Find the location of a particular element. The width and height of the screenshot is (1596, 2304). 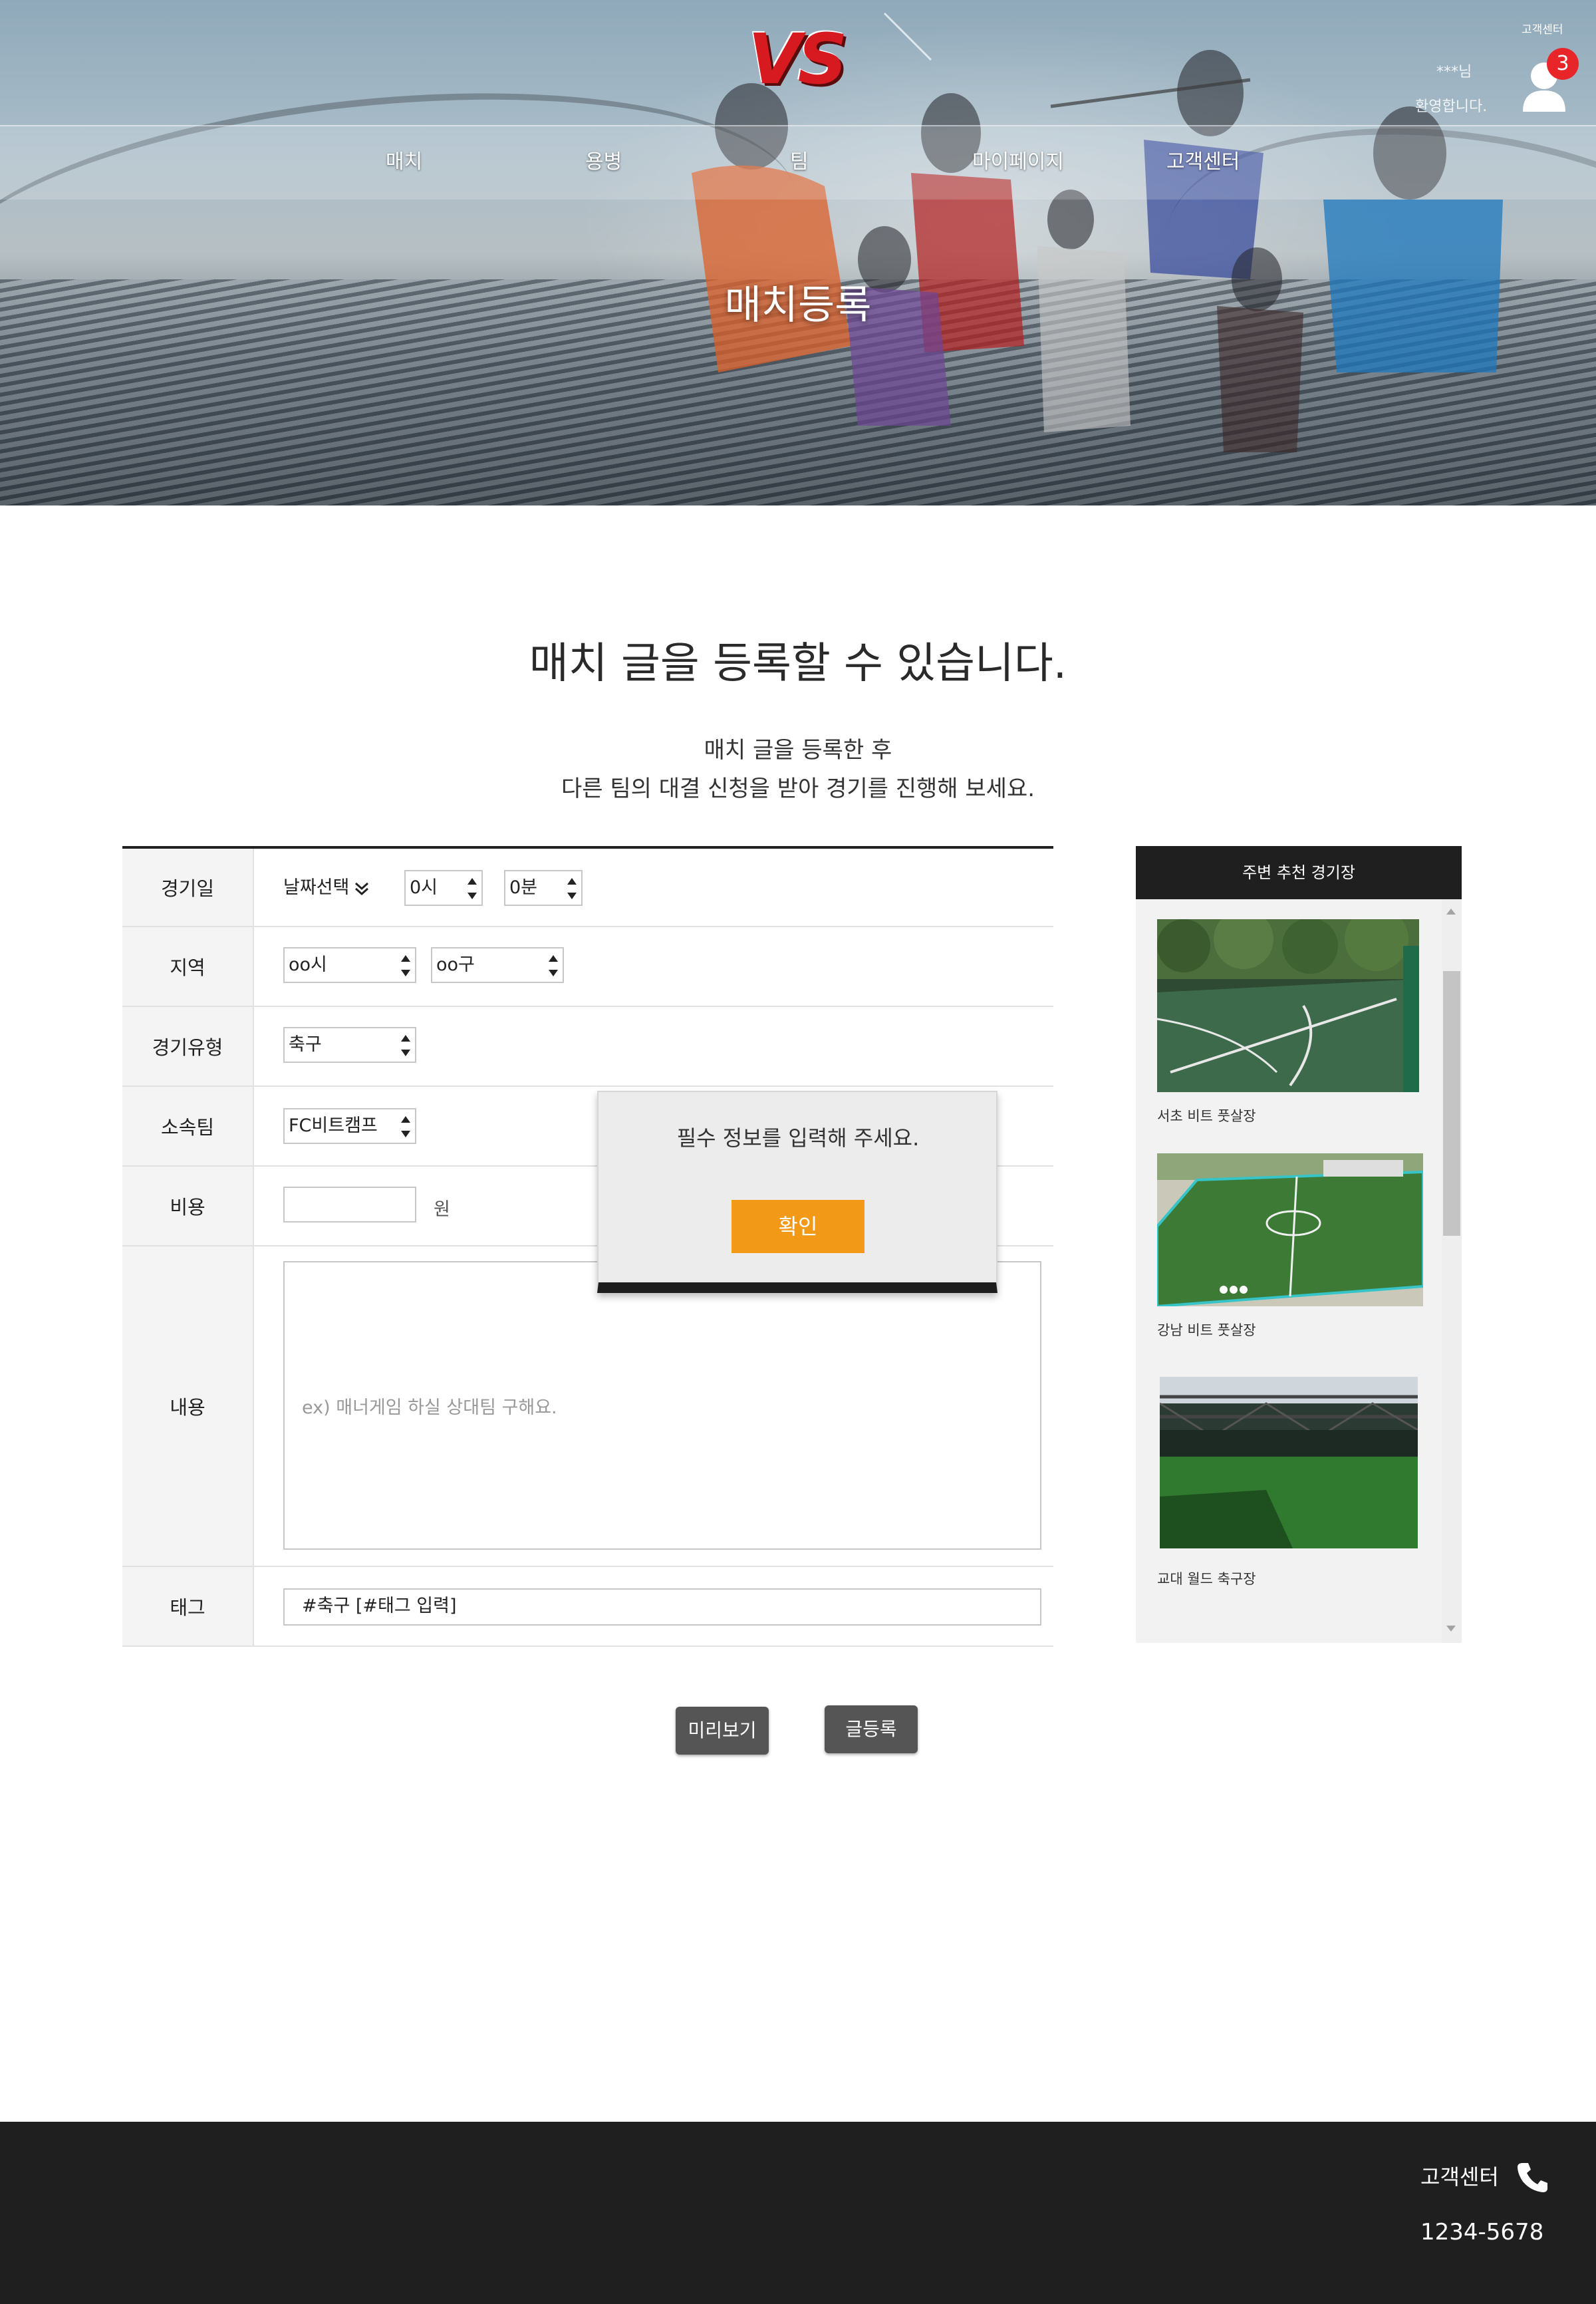

form-row-date: 경기일 날짜선택 0시 0분 is located at coordinates (587, 888).